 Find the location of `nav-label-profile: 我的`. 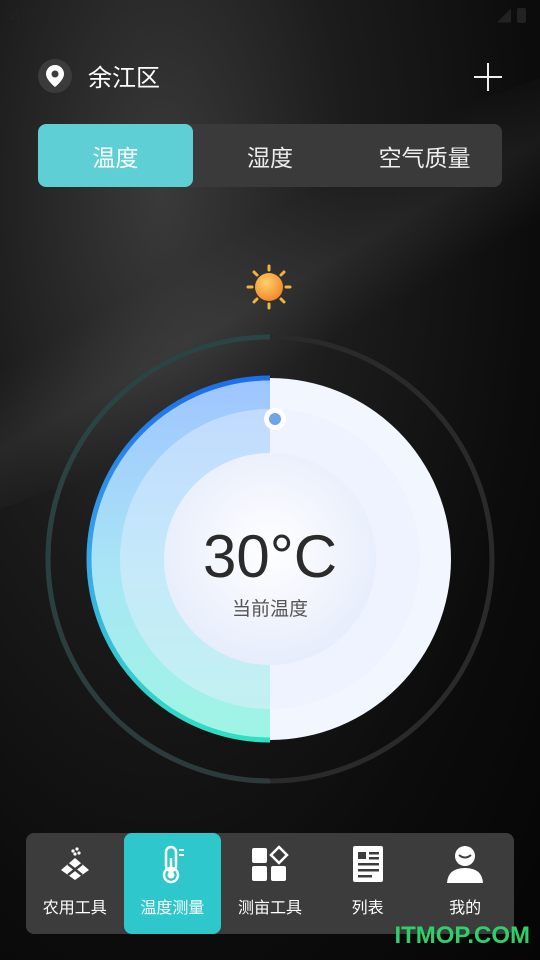

nav-label-profile: 我的 is located at coordinates (465, 907).